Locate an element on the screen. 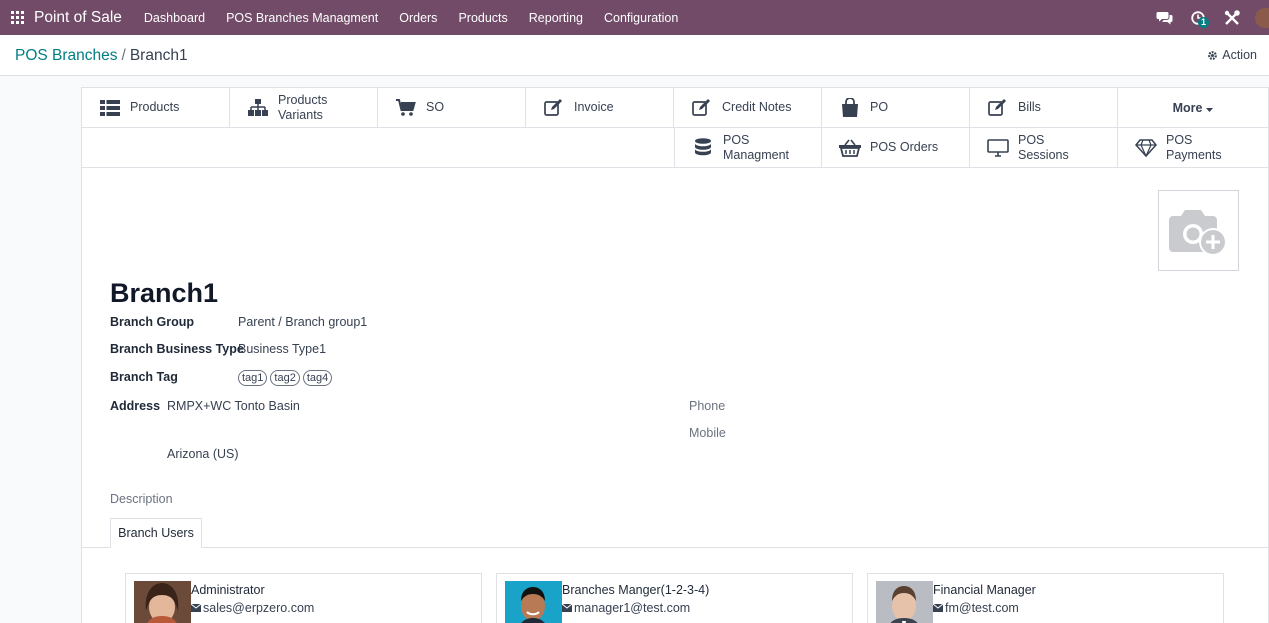 The height and width of the screenshot is (623, 1269). action-menu-button: Action is located at coordinates (1232, 55).